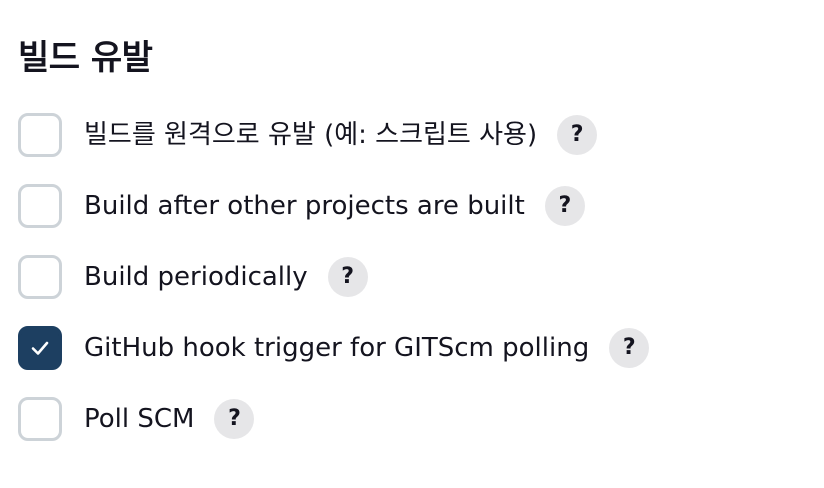 This screenshot has height=488, width=824. I want to click on option-build-after-other-projects: Build after other projects are built ?, so click(333, 205).